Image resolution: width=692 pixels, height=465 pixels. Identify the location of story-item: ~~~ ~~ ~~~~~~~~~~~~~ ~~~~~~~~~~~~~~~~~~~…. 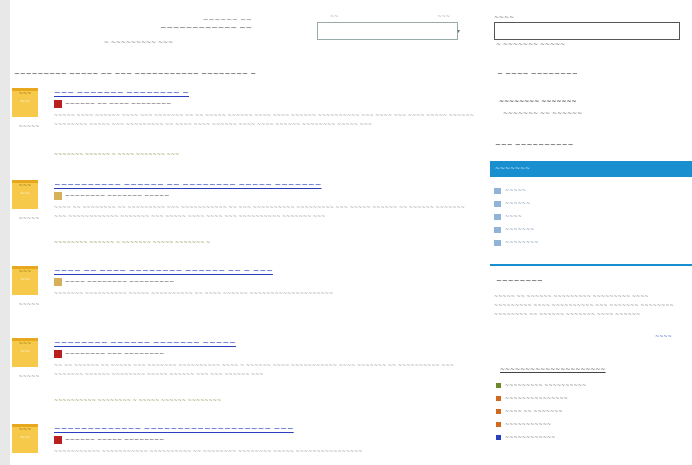
(248, 444).